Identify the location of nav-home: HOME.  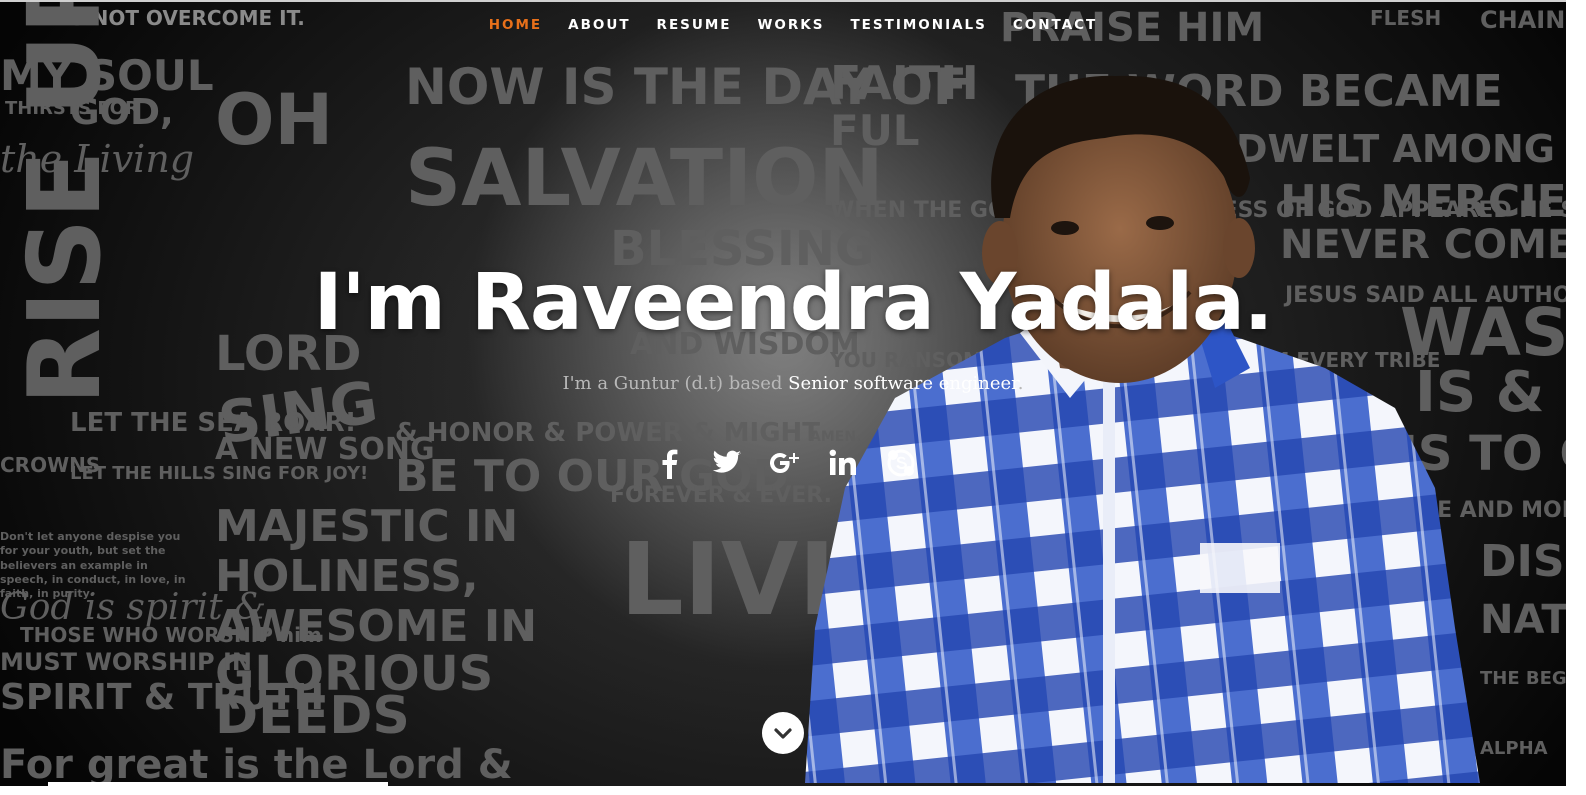
(515, 25).